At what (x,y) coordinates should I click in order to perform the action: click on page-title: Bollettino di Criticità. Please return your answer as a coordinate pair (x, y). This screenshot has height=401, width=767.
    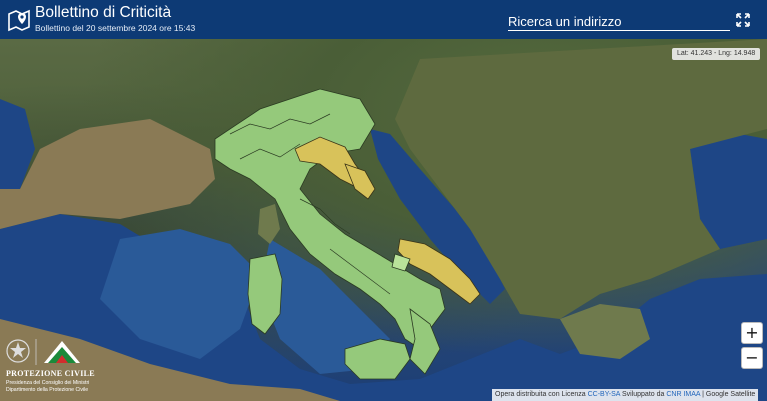
    Looking at the image, I should click on (103, 12).